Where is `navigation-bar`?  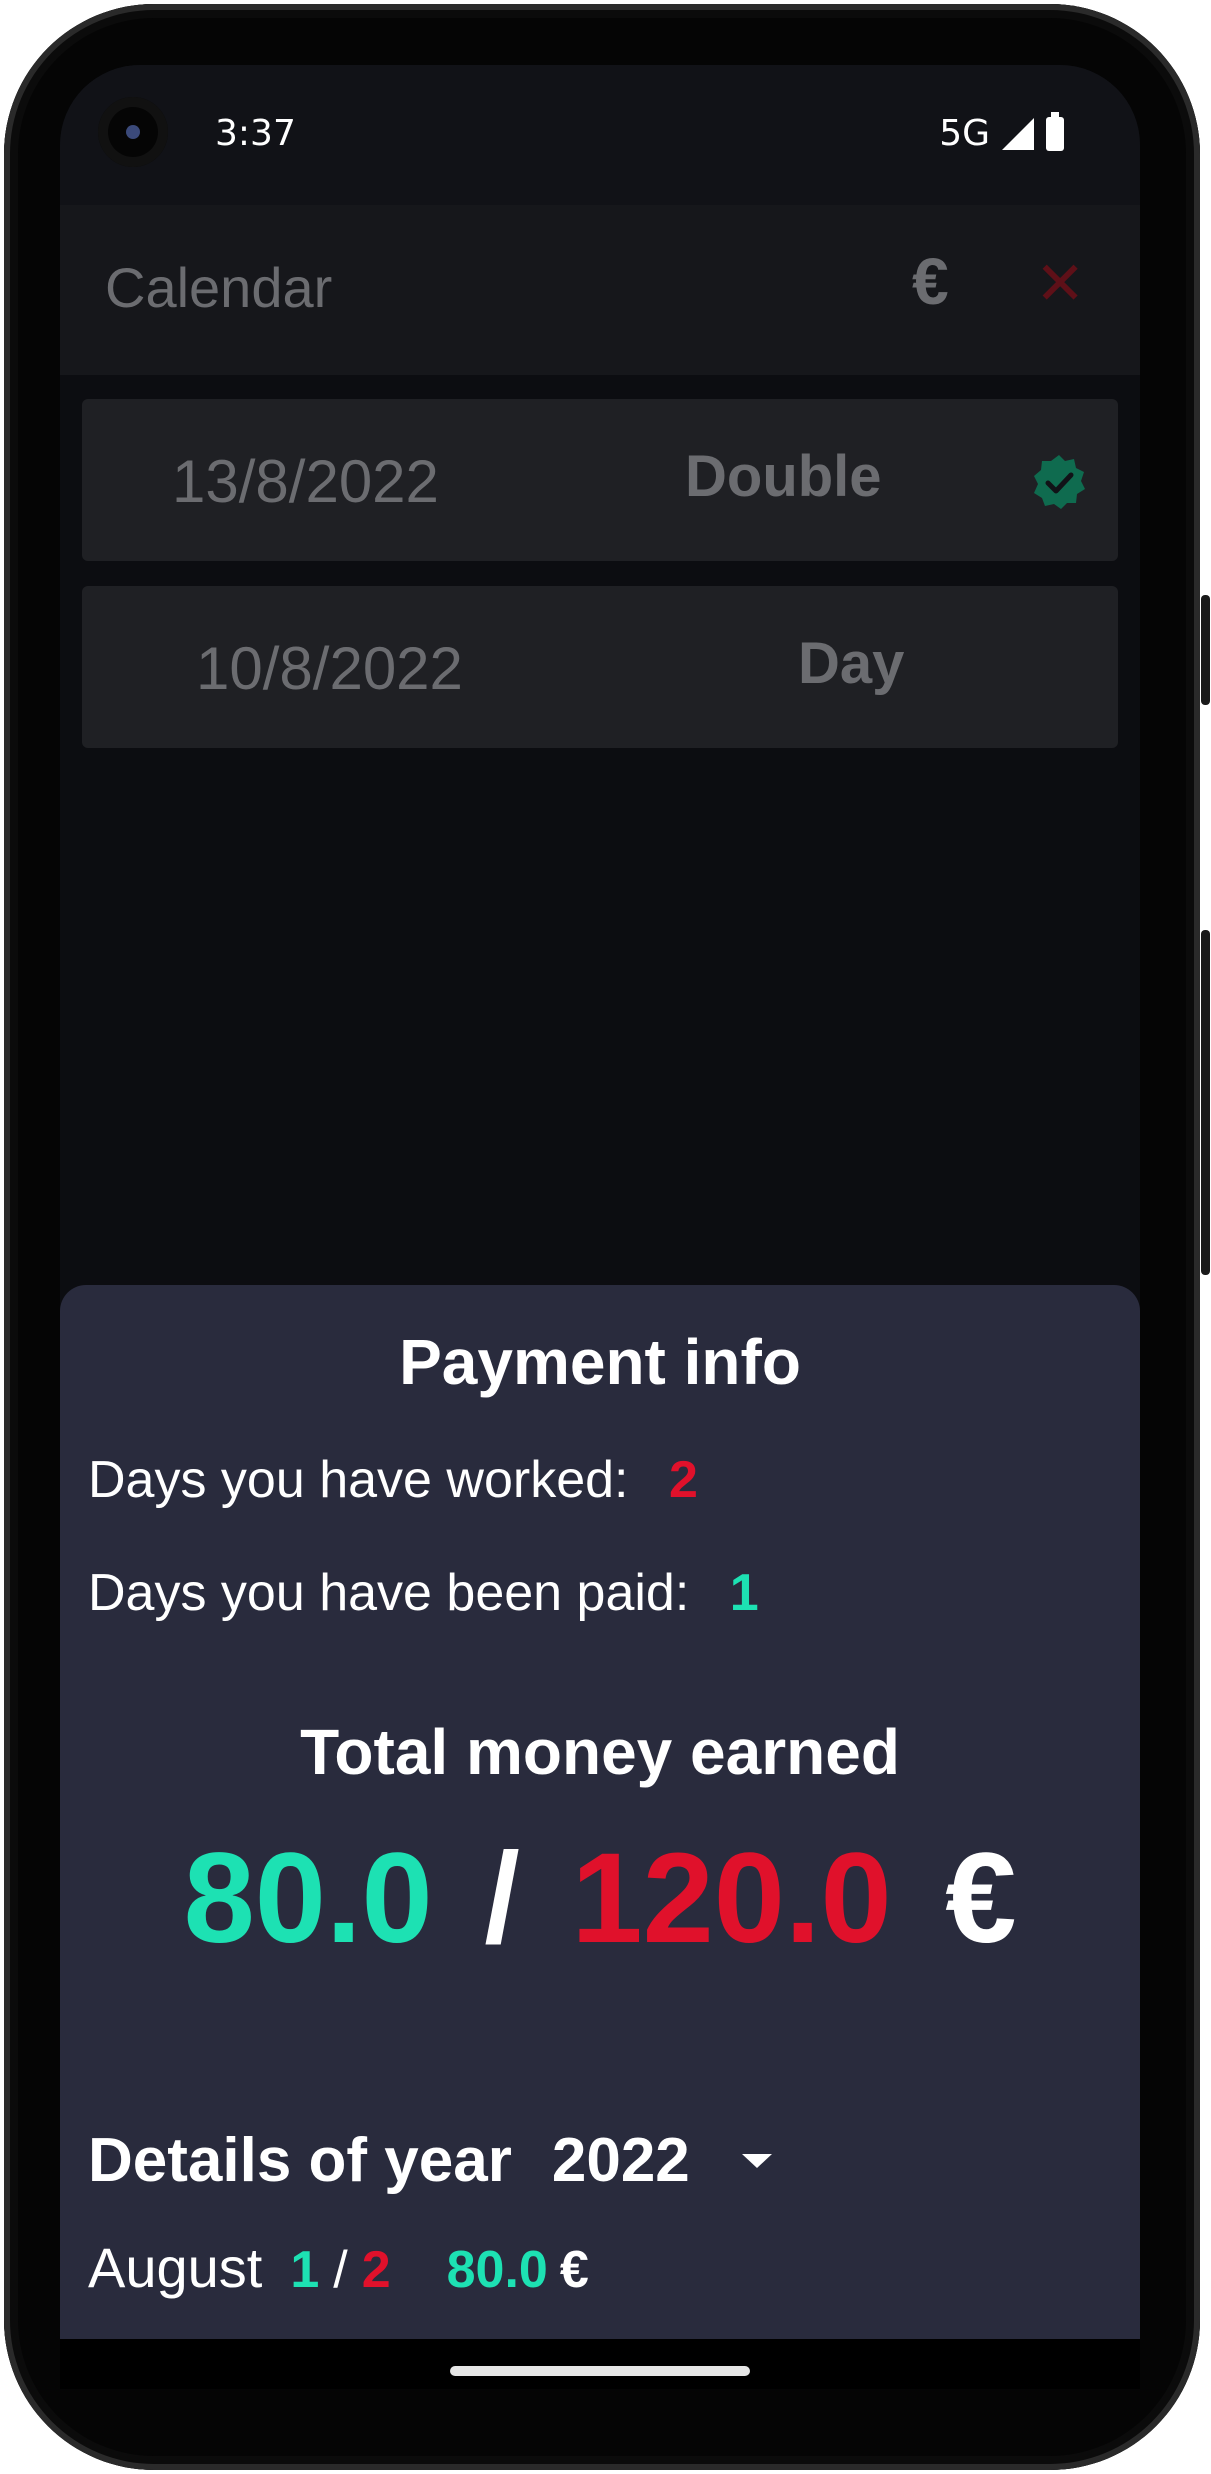 navigation-bar is located at coordinates (600, 2364).